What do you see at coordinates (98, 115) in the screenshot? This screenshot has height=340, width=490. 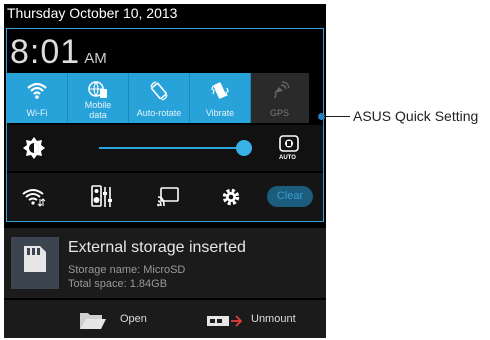 I see `tile-mobile-data-label-line2: data` at bounding box center [98, 115].